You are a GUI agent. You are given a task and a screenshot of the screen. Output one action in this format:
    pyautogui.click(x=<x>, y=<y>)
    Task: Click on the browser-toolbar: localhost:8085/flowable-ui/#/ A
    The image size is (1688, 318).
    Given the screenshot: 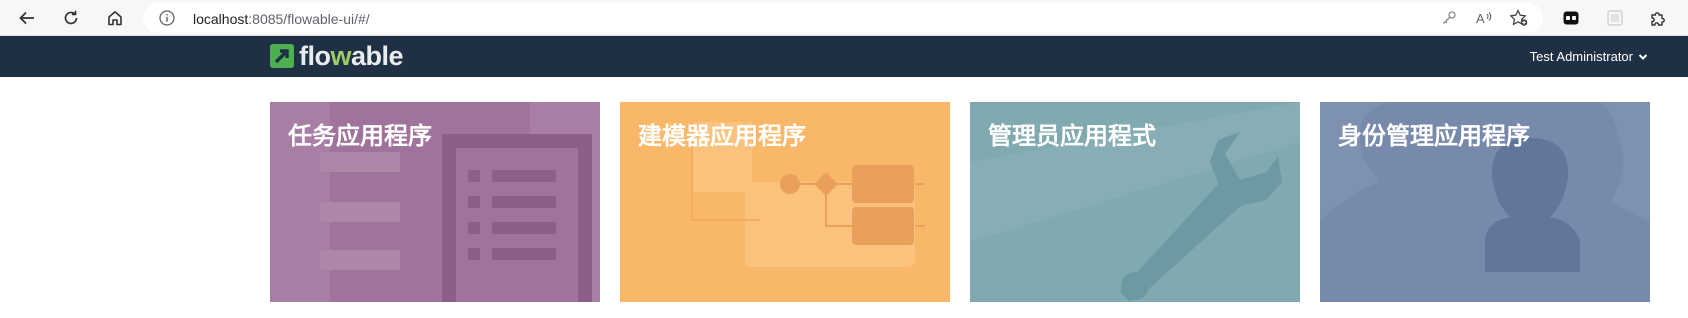 What is the action you would take?
    pyautogui.click(x=844, y=18)
    